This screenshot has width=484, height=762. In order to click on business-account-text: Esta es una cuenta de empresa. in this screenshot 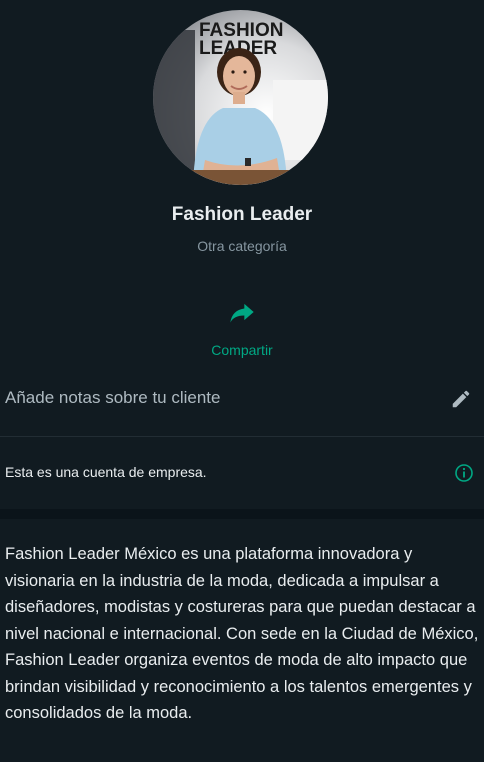, I will do `click(106, 472)`.